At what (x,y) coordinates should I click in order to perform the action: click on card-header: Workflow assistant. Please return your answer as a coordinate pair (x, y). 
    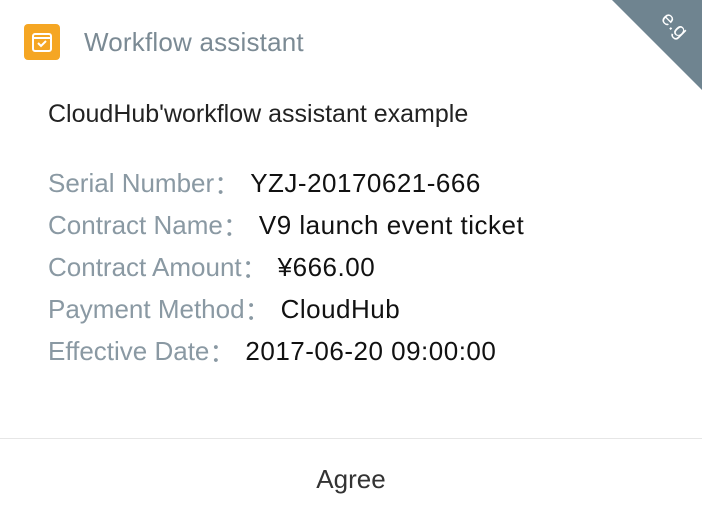
    Looking at the image, I should click on (164, 42).